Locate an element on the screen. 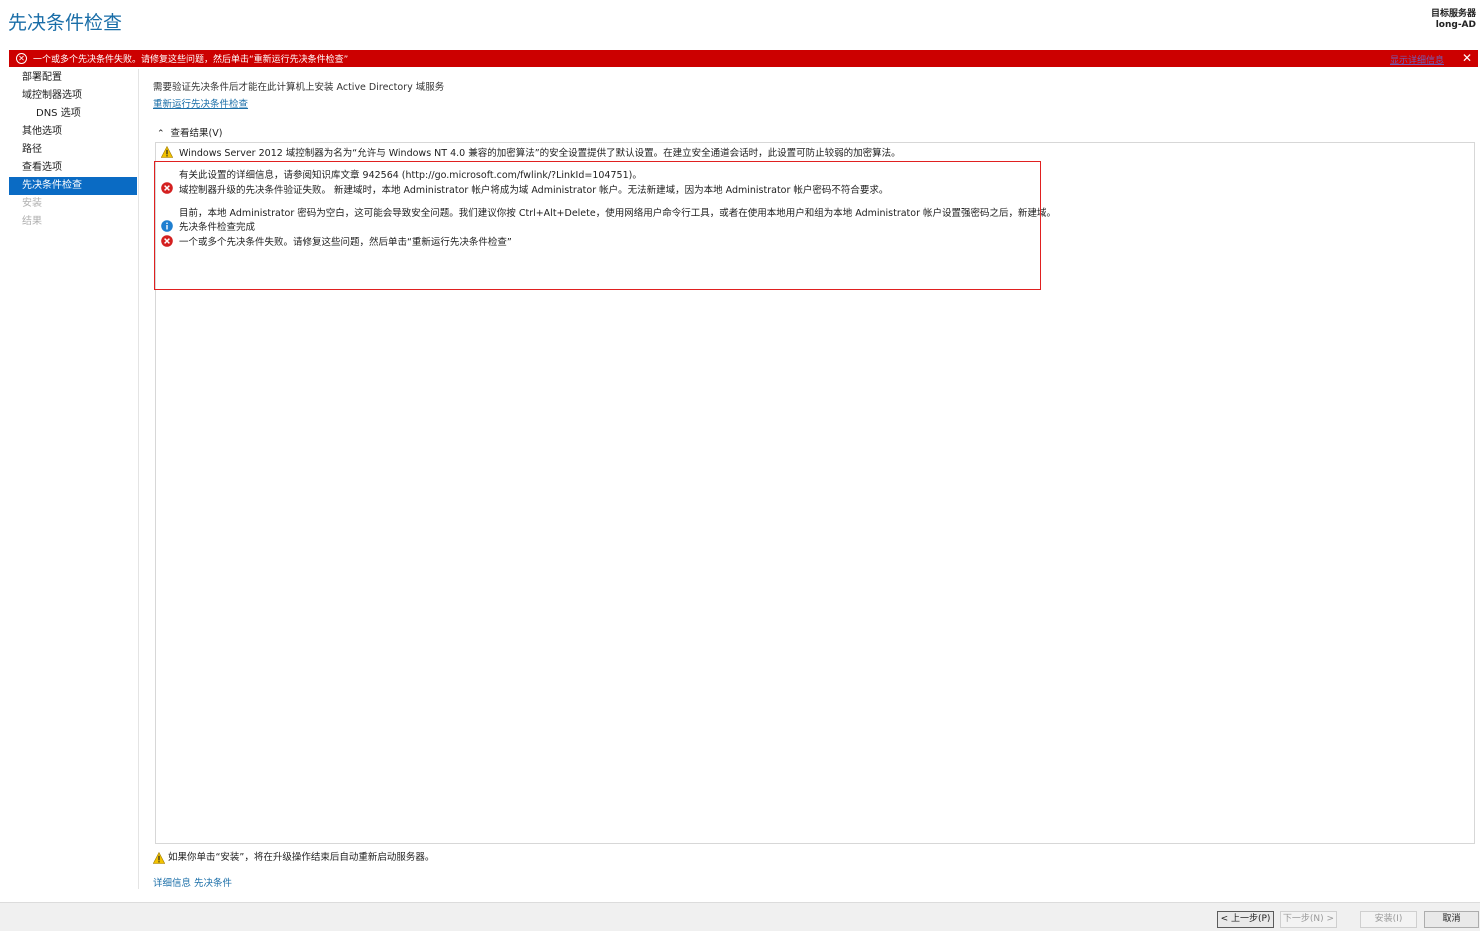  restart-warning: 如果你单击“安装”，将在升级操作结束后自动重新启动服务器。 is located at coordinates (293, 856).